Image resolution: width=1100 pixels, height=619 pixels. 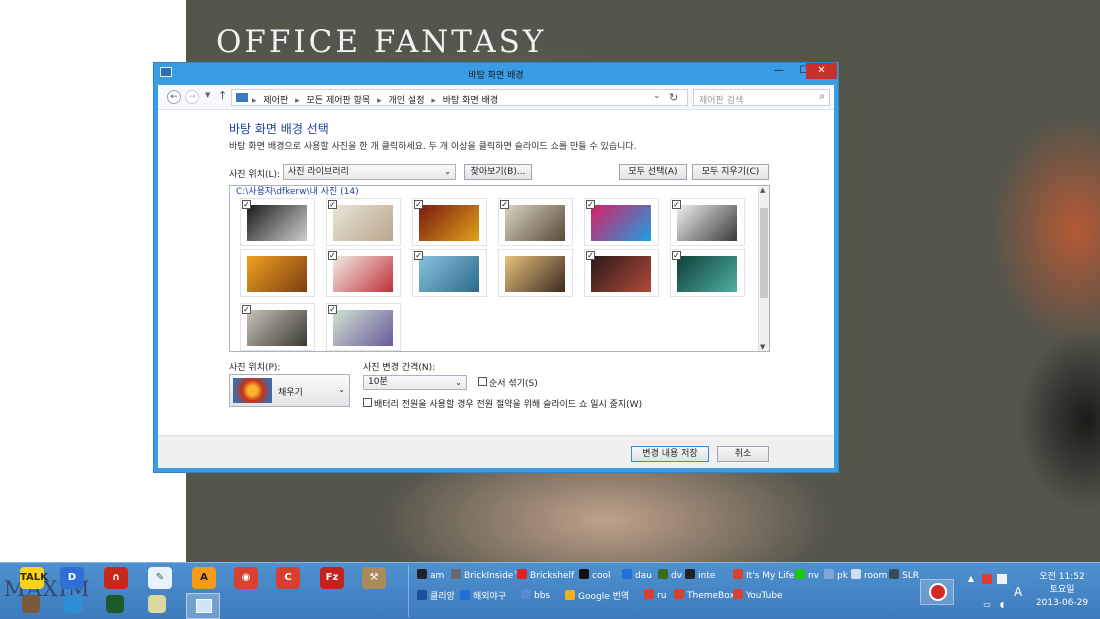 I want to click on window-titlebar: 바탕 화면 배경 — ☐ ✕, so click(x=496, y=73).